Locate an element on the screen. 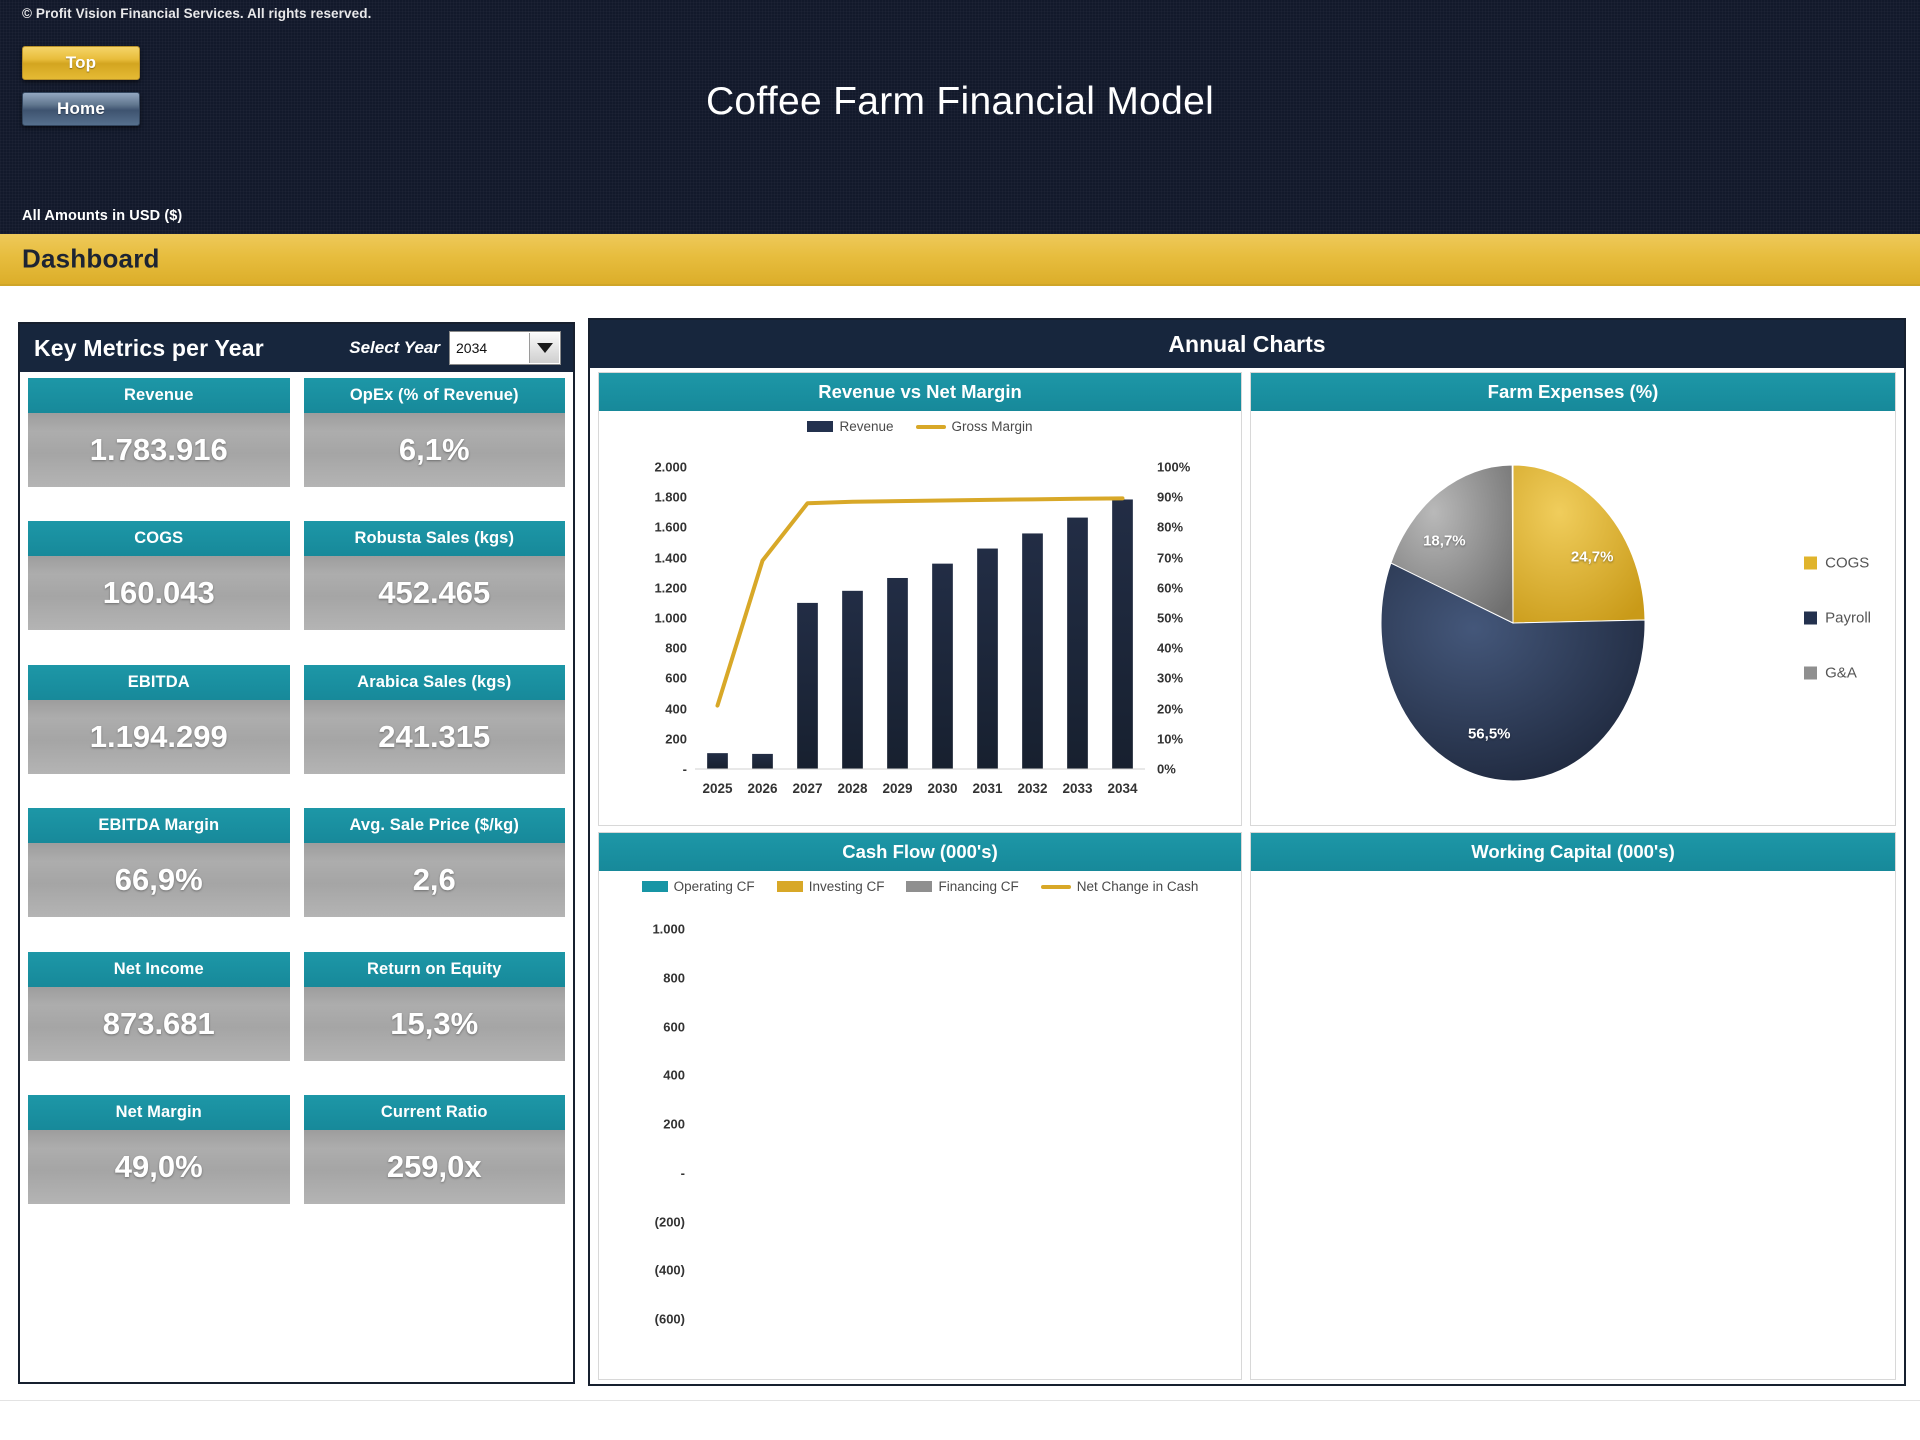 The image size is (1920, 1440). metric-card: Robusta Sales (kgs) 452.465 is located at coordinates (434, 586).